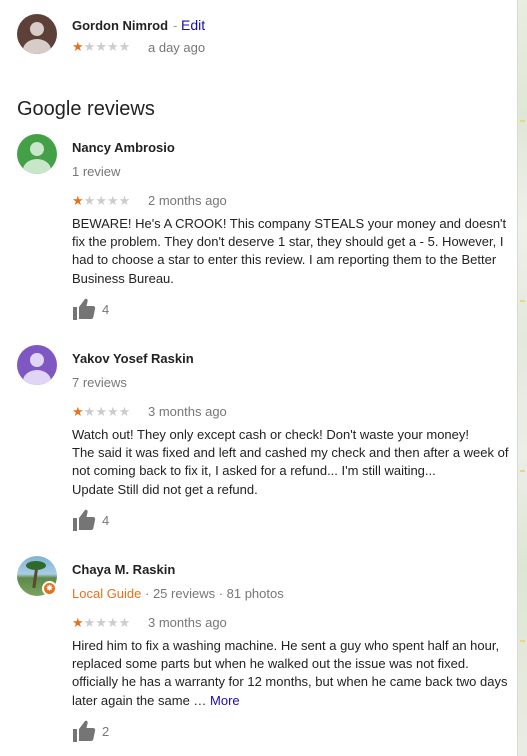 The height and width of the screenshot is (756, 527). What do you see at coordinates (49, 588) in the screenshot?
I see `local-guide-badge-icon: ✸` at bounding box center [49, 588].